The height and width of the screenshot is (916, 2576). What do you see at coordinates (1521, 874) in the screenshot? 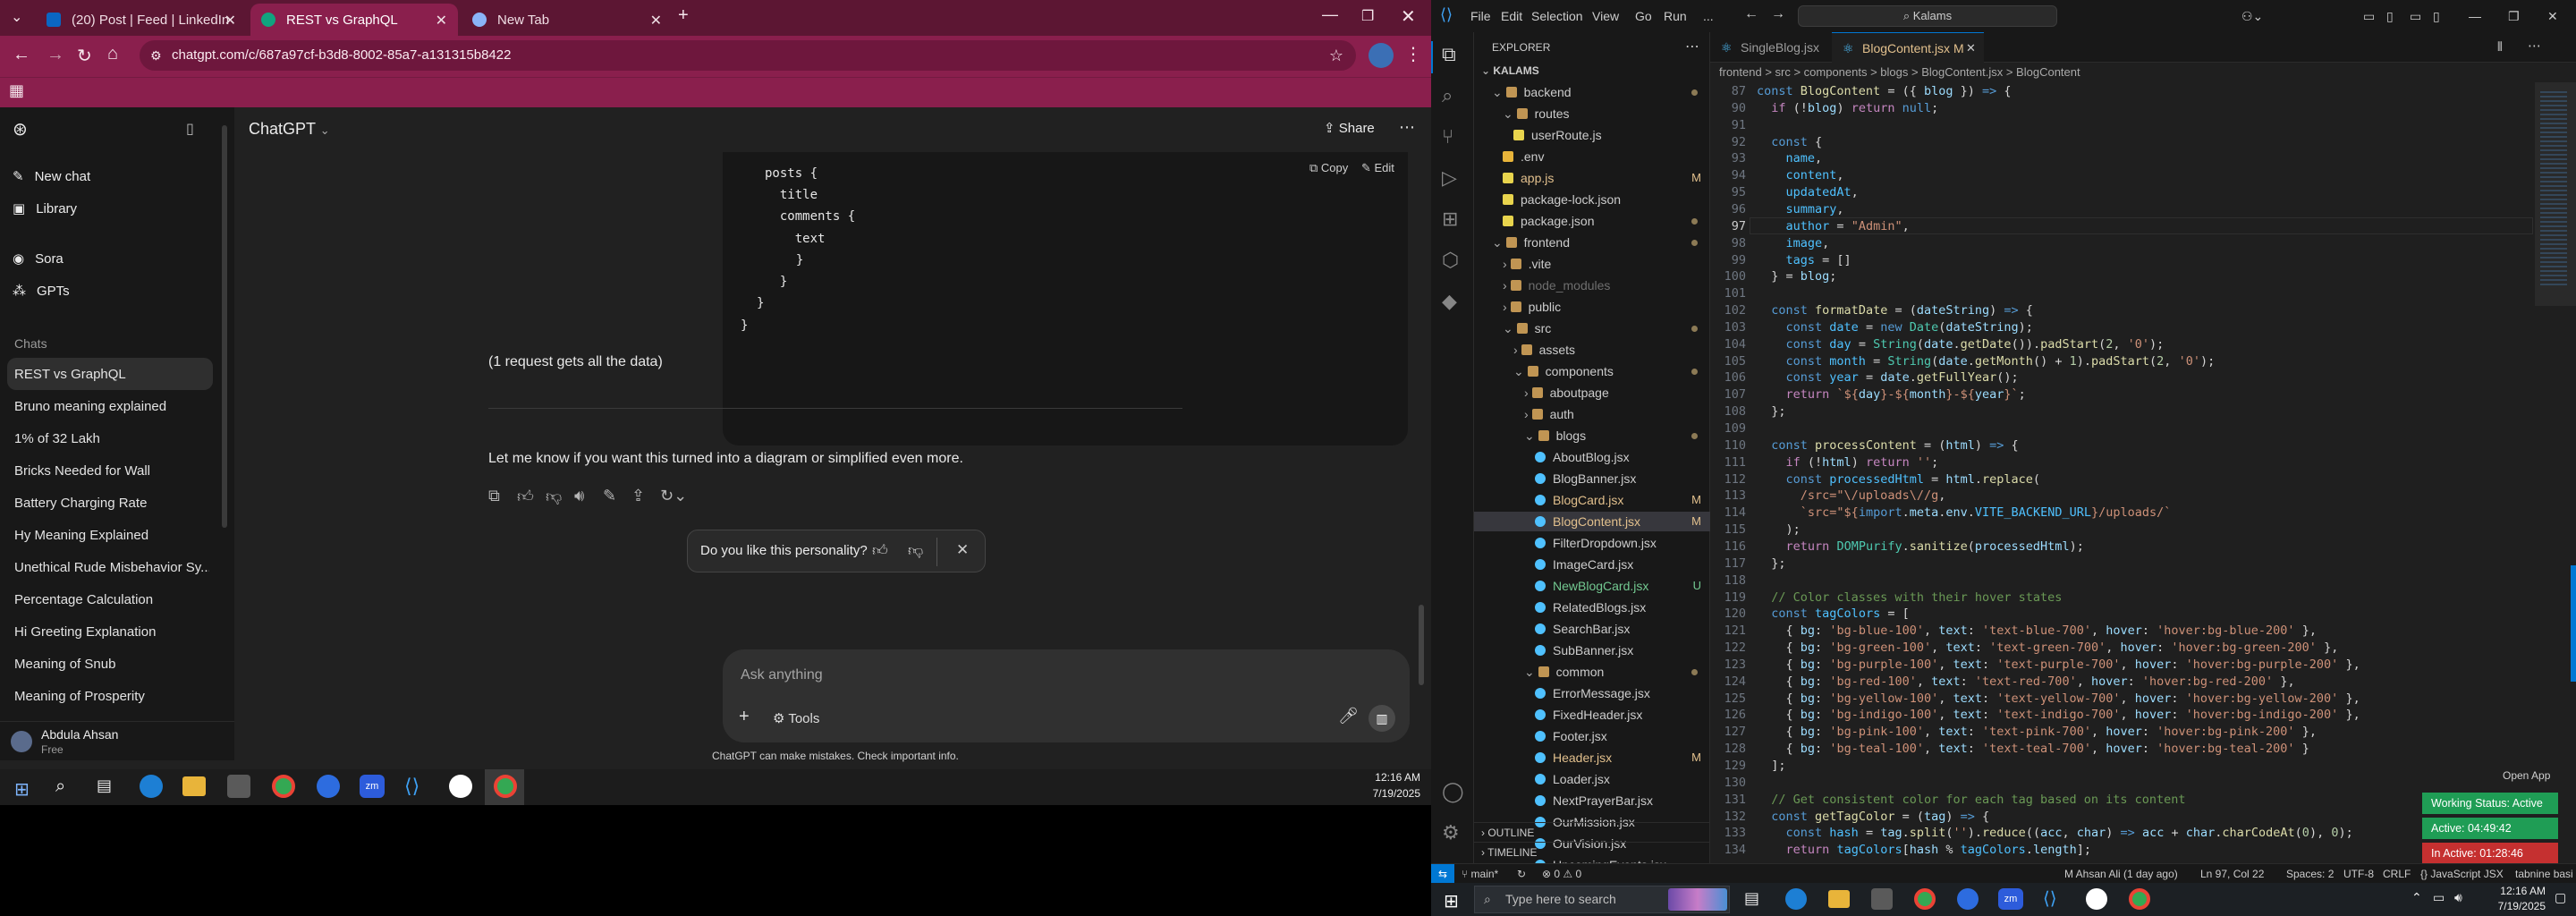
I see `sync-icon: ↻` at bounding box center [1521, 874].